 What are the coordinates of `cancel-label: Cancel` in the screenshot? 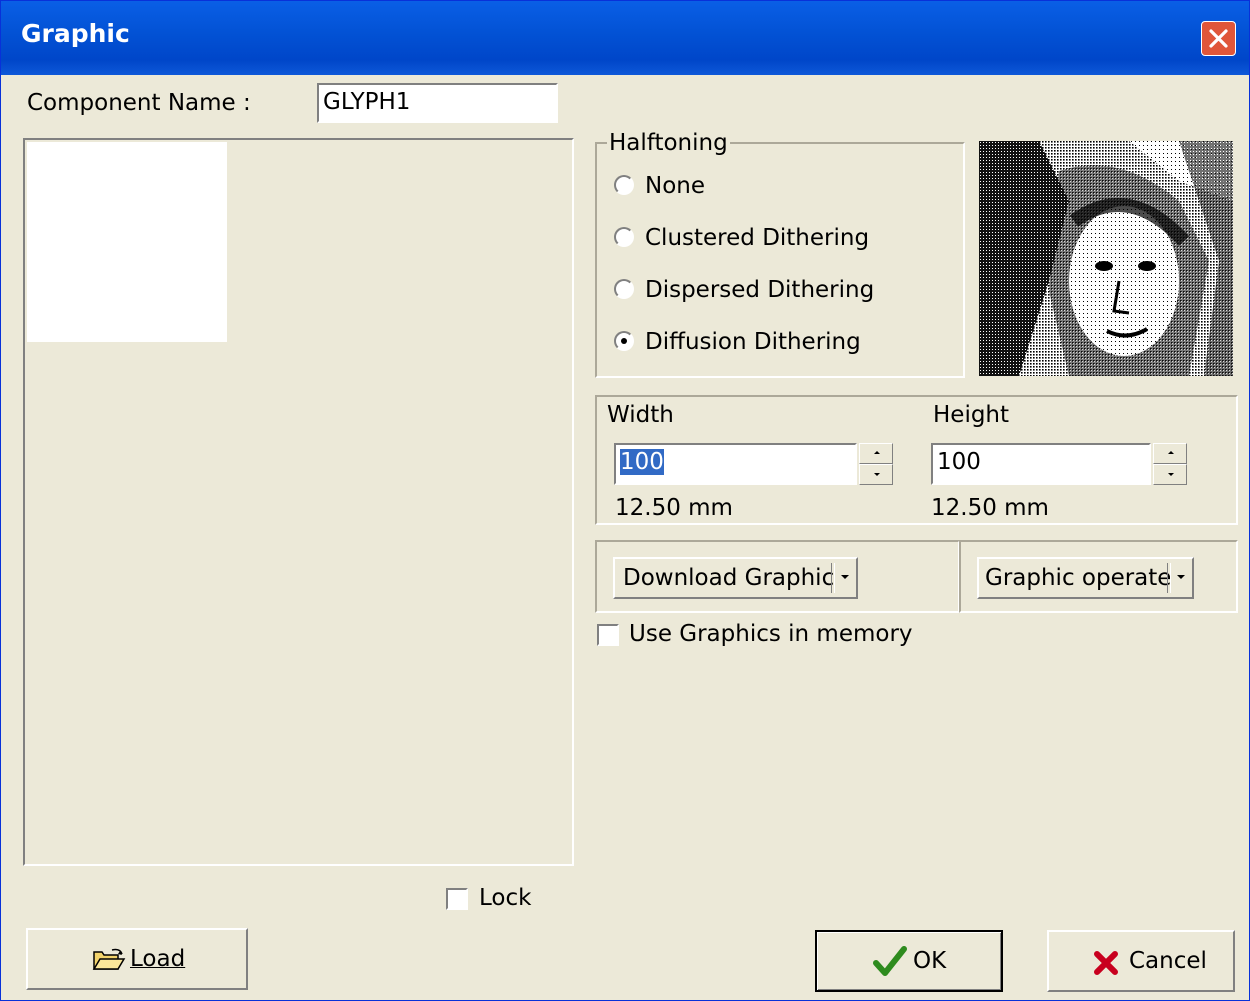 It's located at (1168, 961).